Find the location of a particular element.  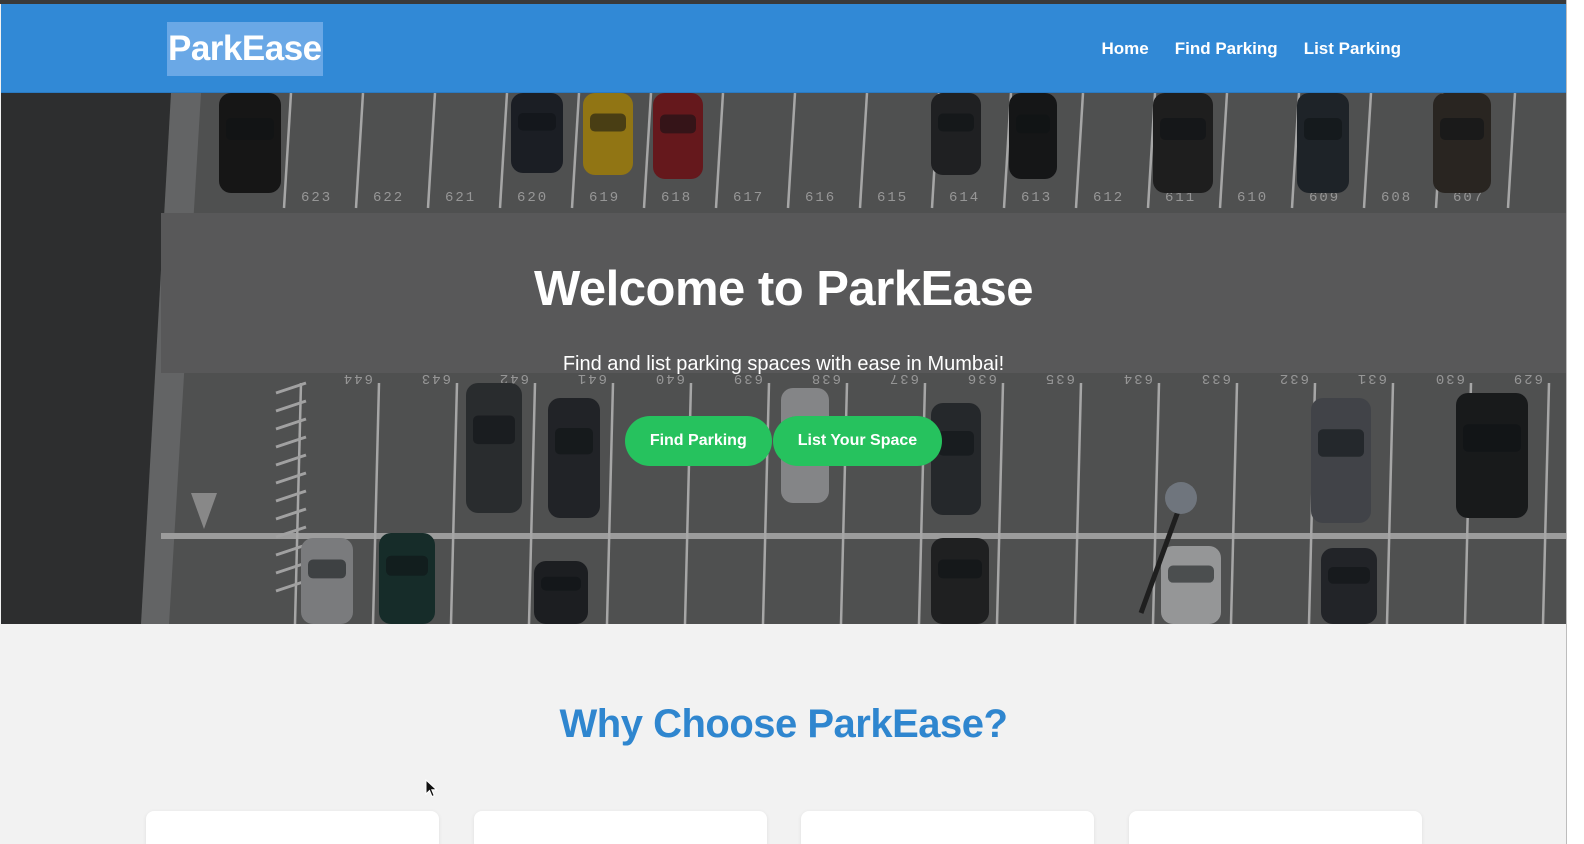

hero-buttons: Find Parking List Your Space is located at coordinates (783, 441).